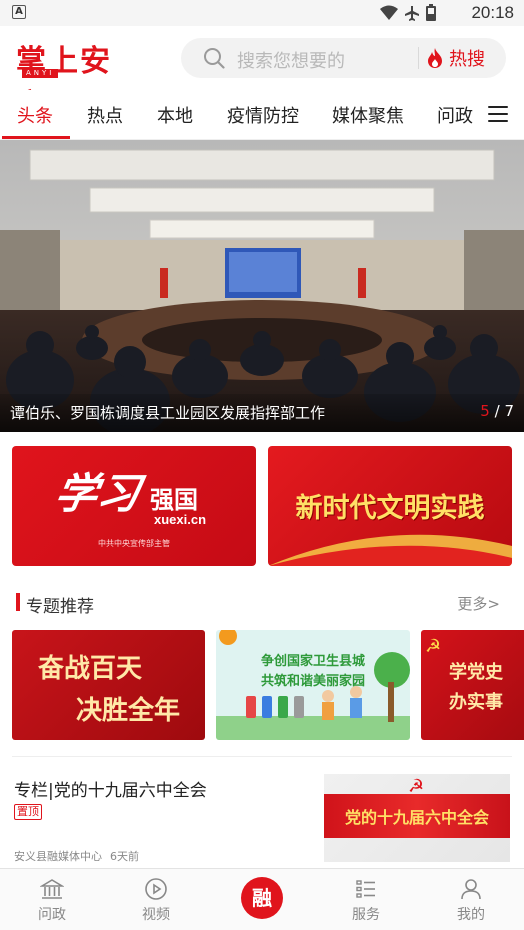 Image resolution: width=524 pixels, height=930 pixels. Describe the element at coordinates (262, 813) in the screenshot. I see `news-list-item: 专栏|党的十九届六中全会 置顶 安义县融媒体中心 6天前 ☭ 党的十九届六中全会` at that location.